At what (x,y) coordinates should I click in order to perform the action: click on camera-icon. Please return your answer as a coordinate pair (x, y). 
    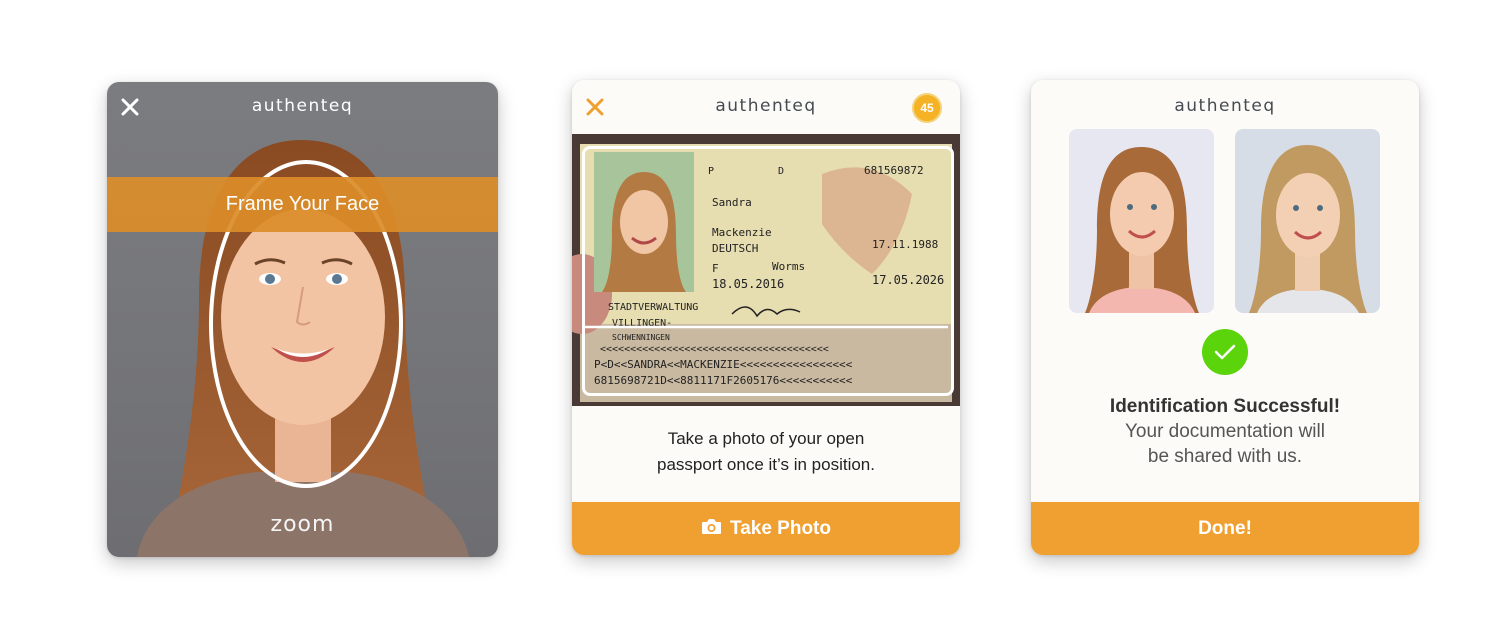
    Looking at the image, I should click on (711, 527).